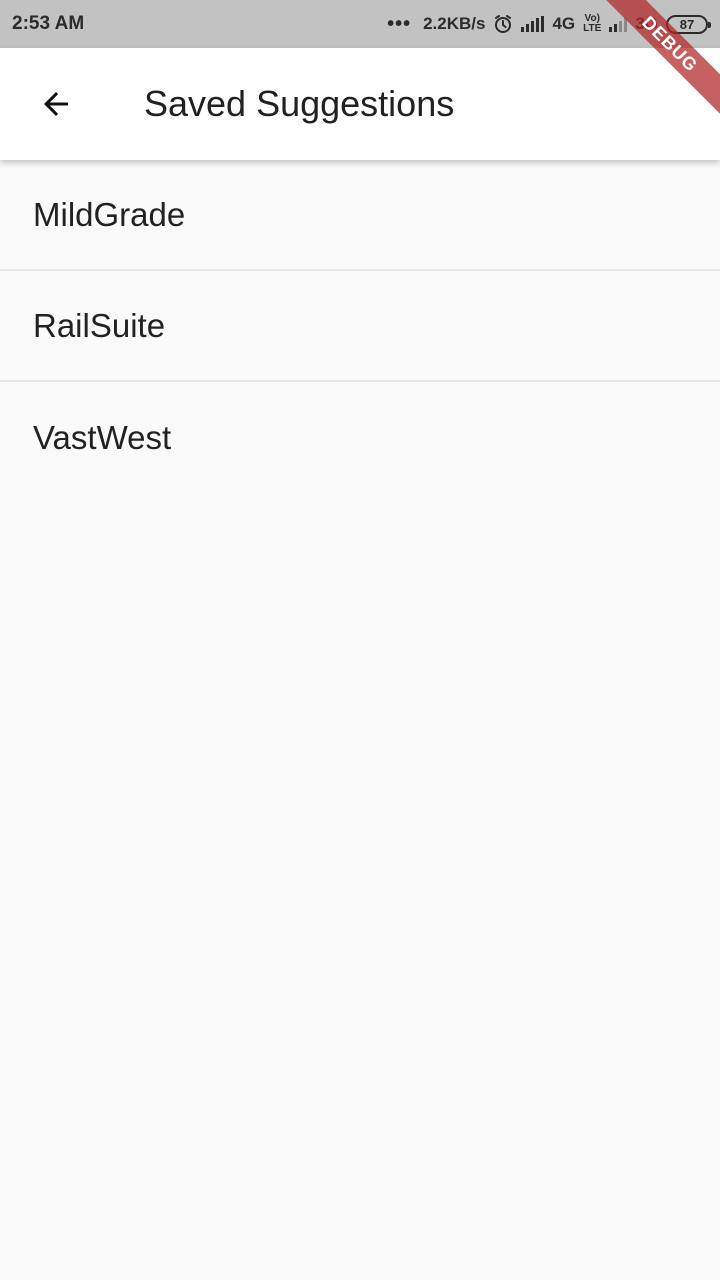  What do you see at coordinates (549, 24) in the screenshot?
I see `status-icons: ••• 2.2KB/s 4G Vo) LTE 3G 87` at bounding box center [549, 24].